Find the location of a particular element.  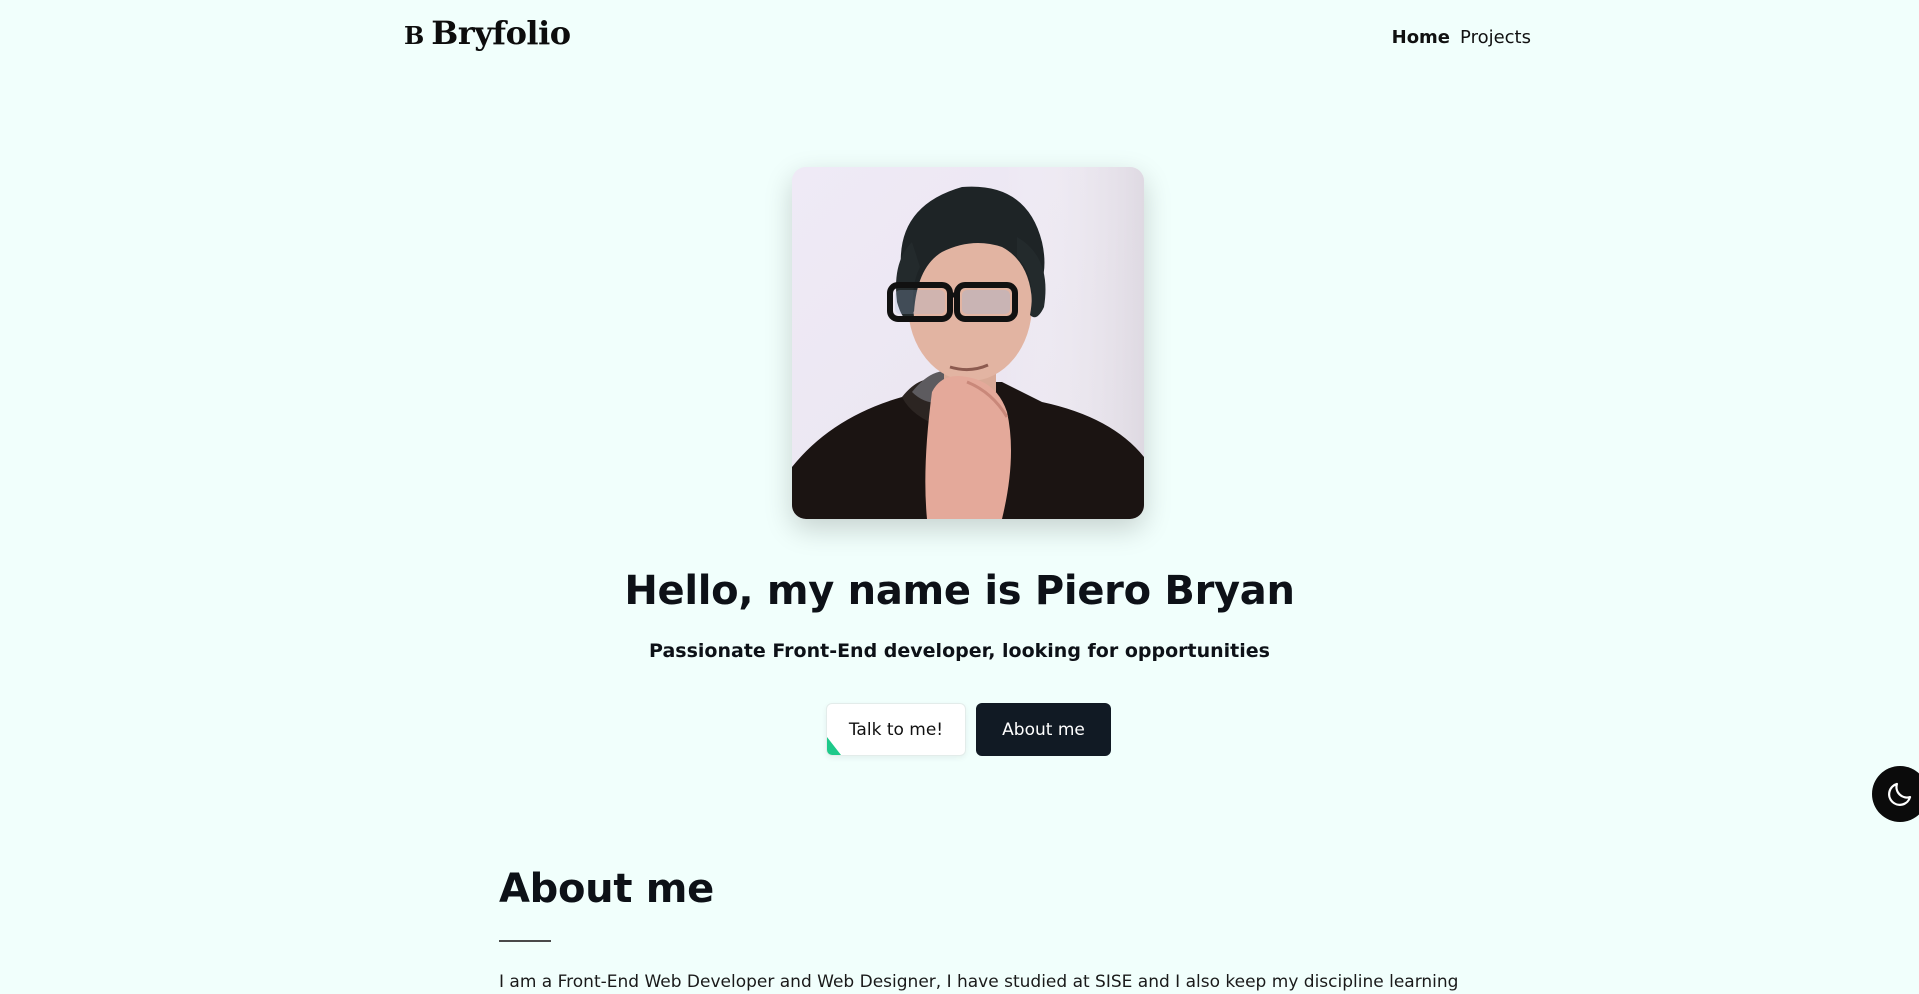

moon-icon is located at coordinates (1900, 794).